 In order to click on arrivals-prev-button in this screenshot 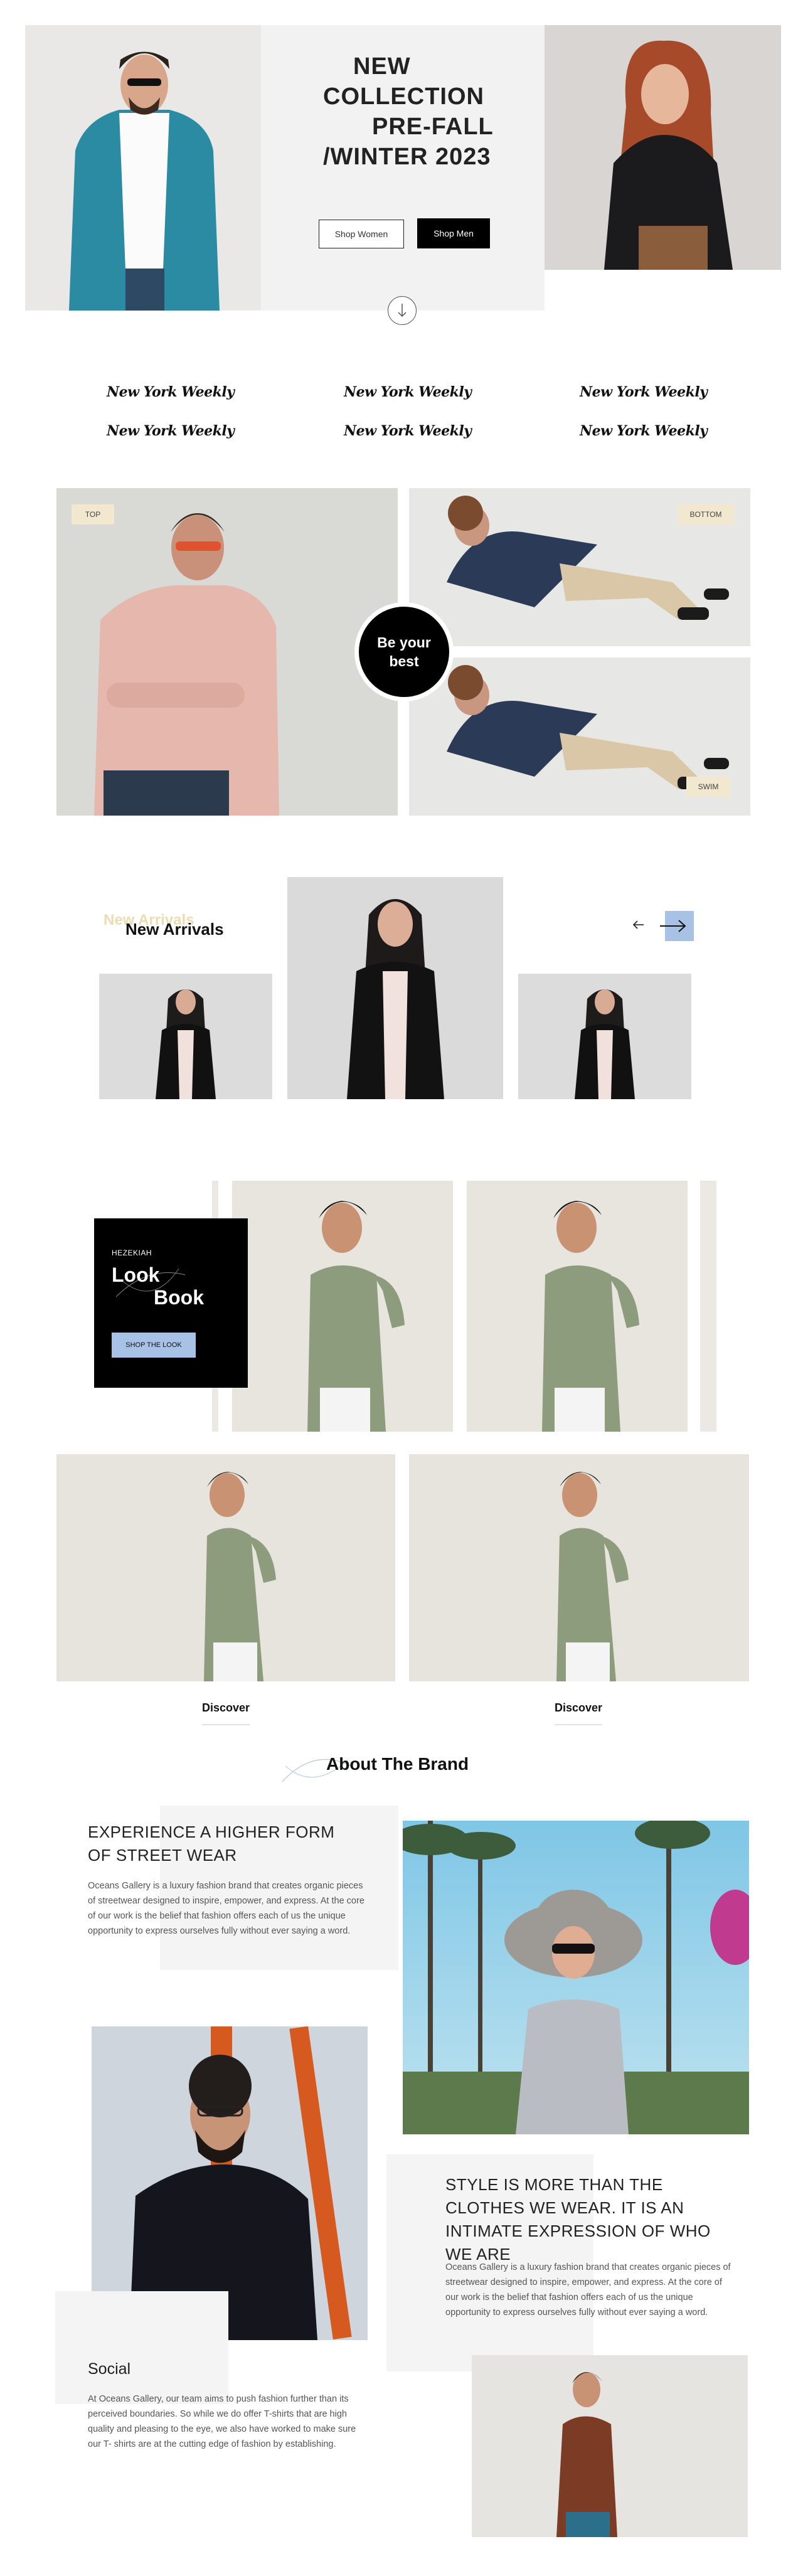, I will do `click(638, 924)`.